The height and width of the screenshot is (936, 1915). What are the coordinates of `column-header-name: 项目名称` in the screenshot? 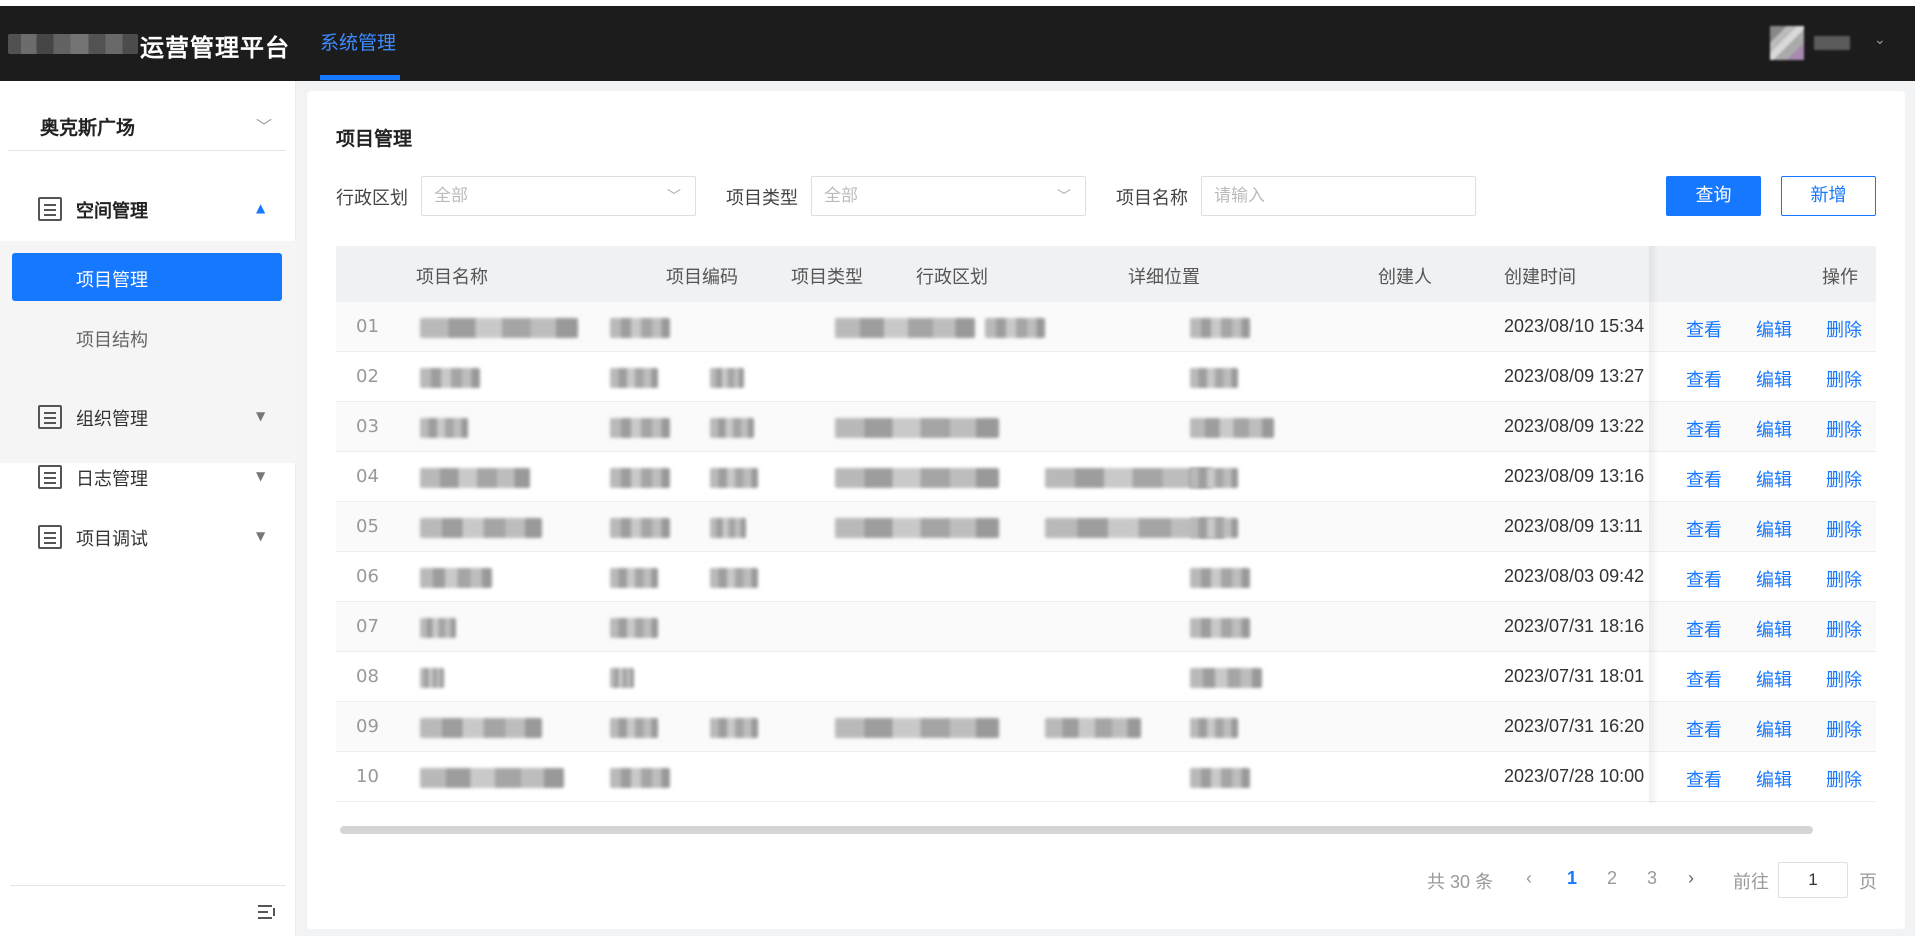 It's located at (452, 277).